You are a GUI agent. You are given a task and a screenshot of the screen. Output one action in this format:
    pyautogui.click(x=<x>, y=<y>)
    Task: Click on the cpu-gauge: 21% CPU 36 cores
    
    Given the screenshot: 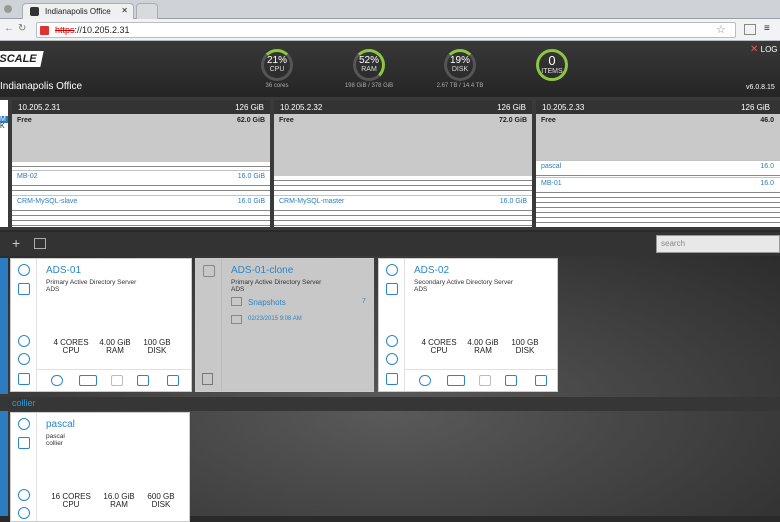 What is the action you would take?
    pyautogui.click(x=277, y=69)
    